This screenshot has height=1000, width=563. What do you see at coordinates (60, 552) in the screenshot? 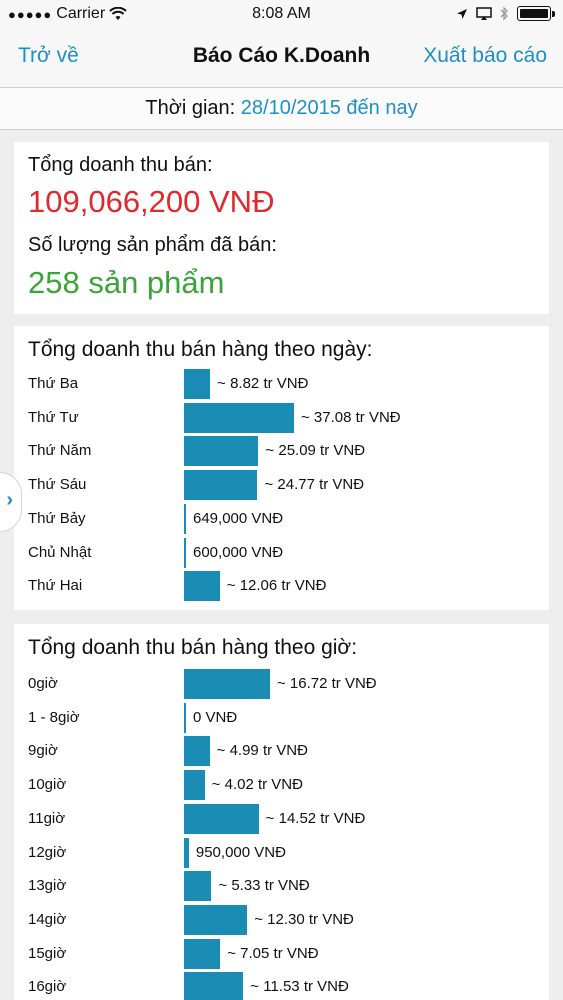
I see `day-revenue-label: Chủ Nhật` at bounding box center [60, 552].